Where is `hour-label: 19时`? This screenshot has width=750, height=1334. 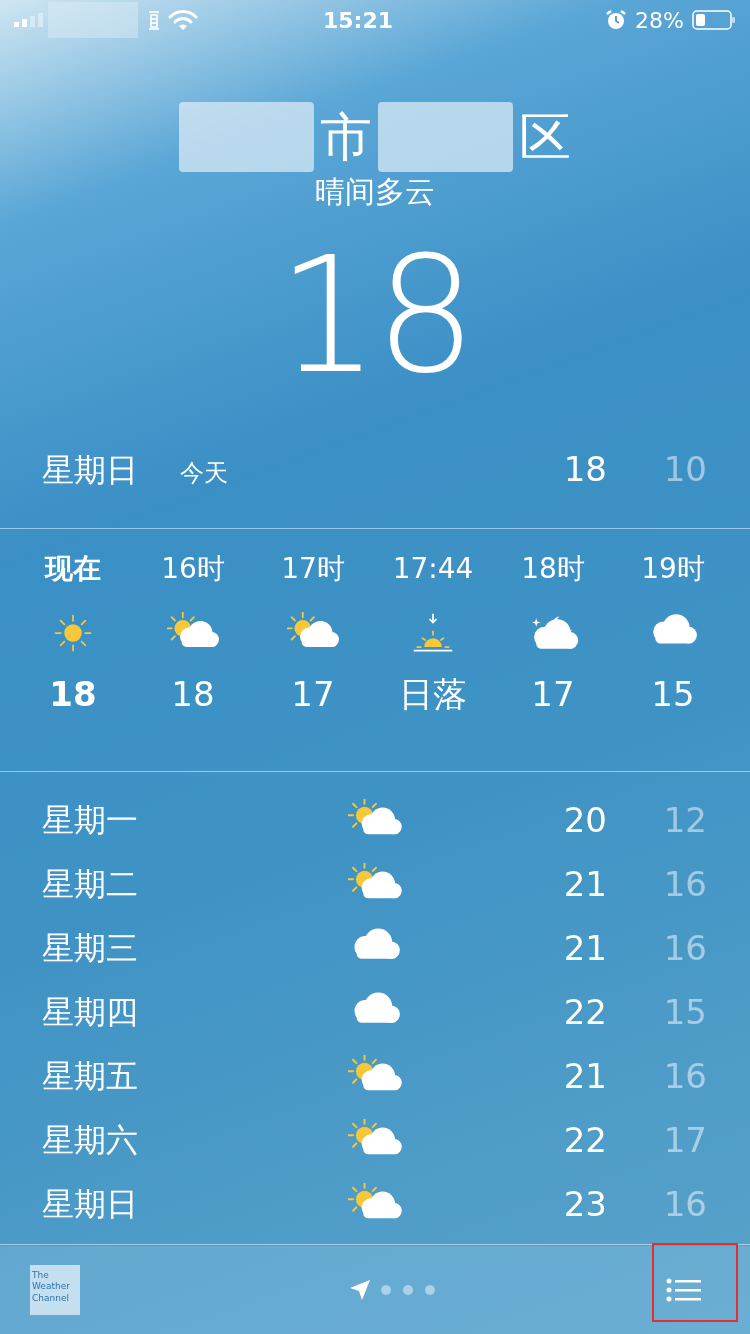
hour-label: 19时 is located at coordinates (673, 569).